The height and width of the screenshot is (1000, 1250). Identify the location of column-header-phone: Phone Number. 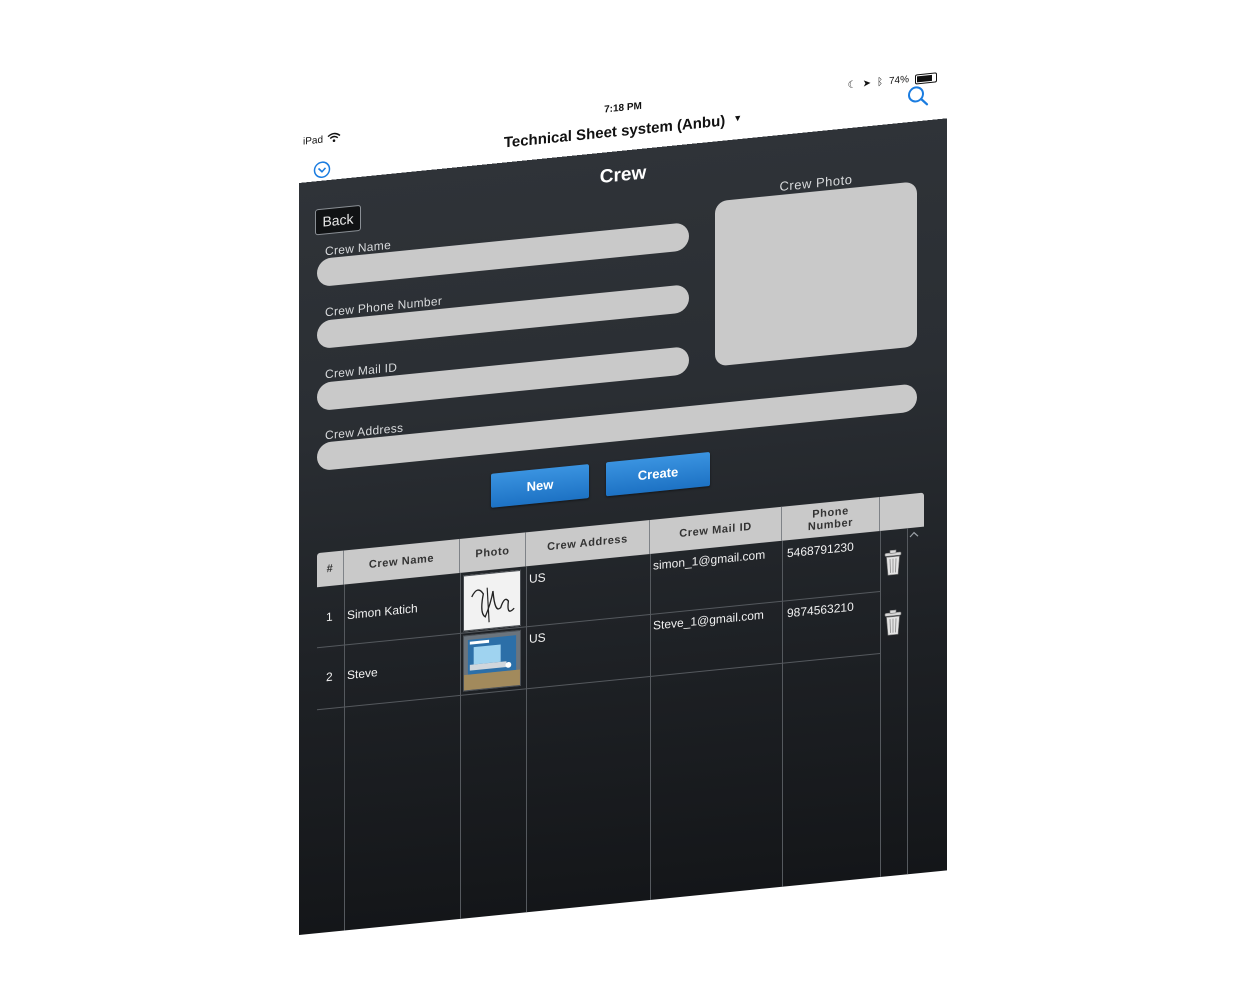
(831, 519).